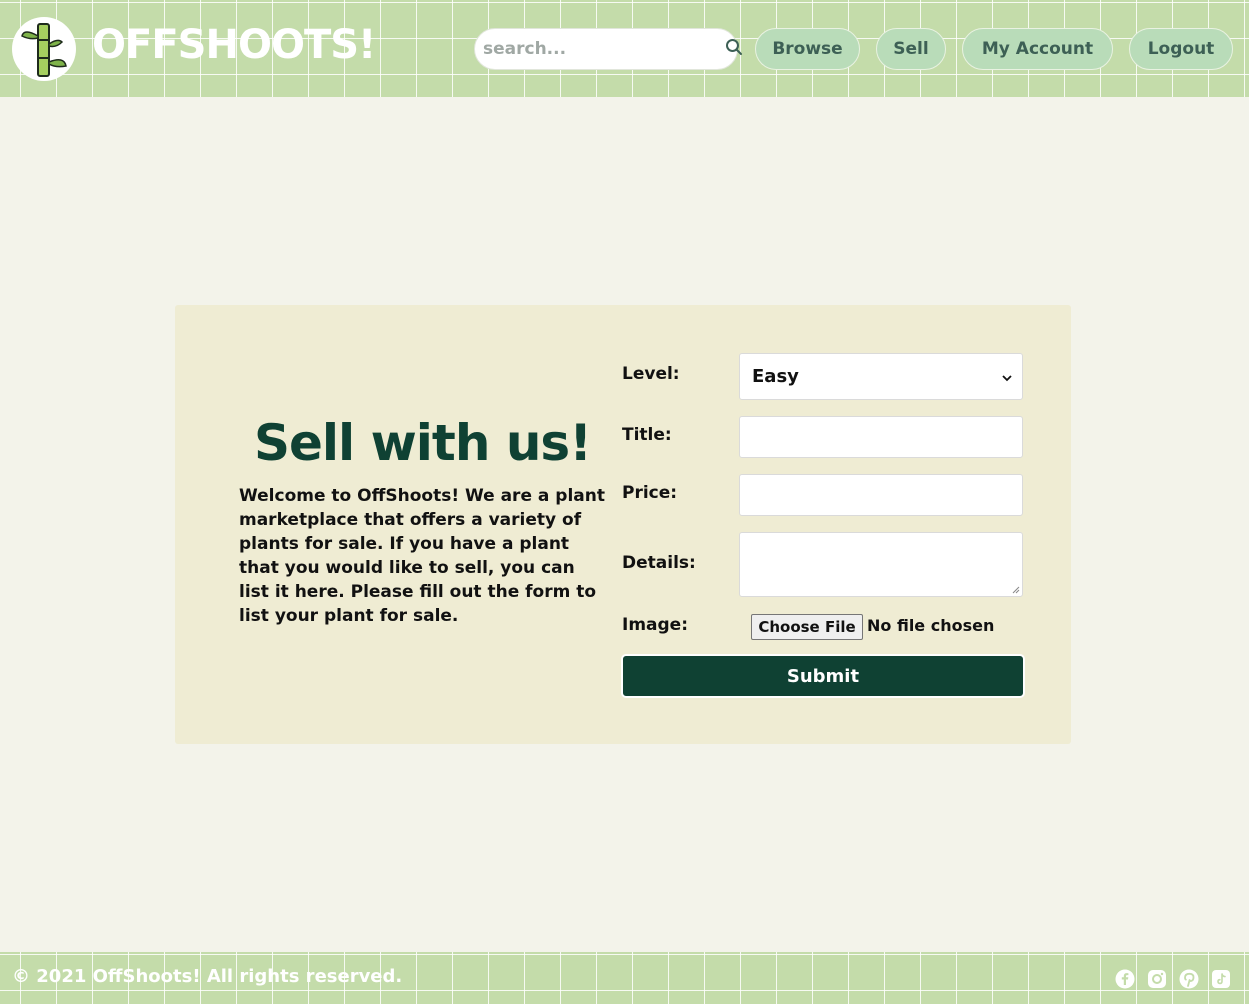 The width and height of the screenshot is (1249, 1004). Describe the element at coordinates (911, 49) in the screenshot. I see `nav-sell-button: Sell` at that location.